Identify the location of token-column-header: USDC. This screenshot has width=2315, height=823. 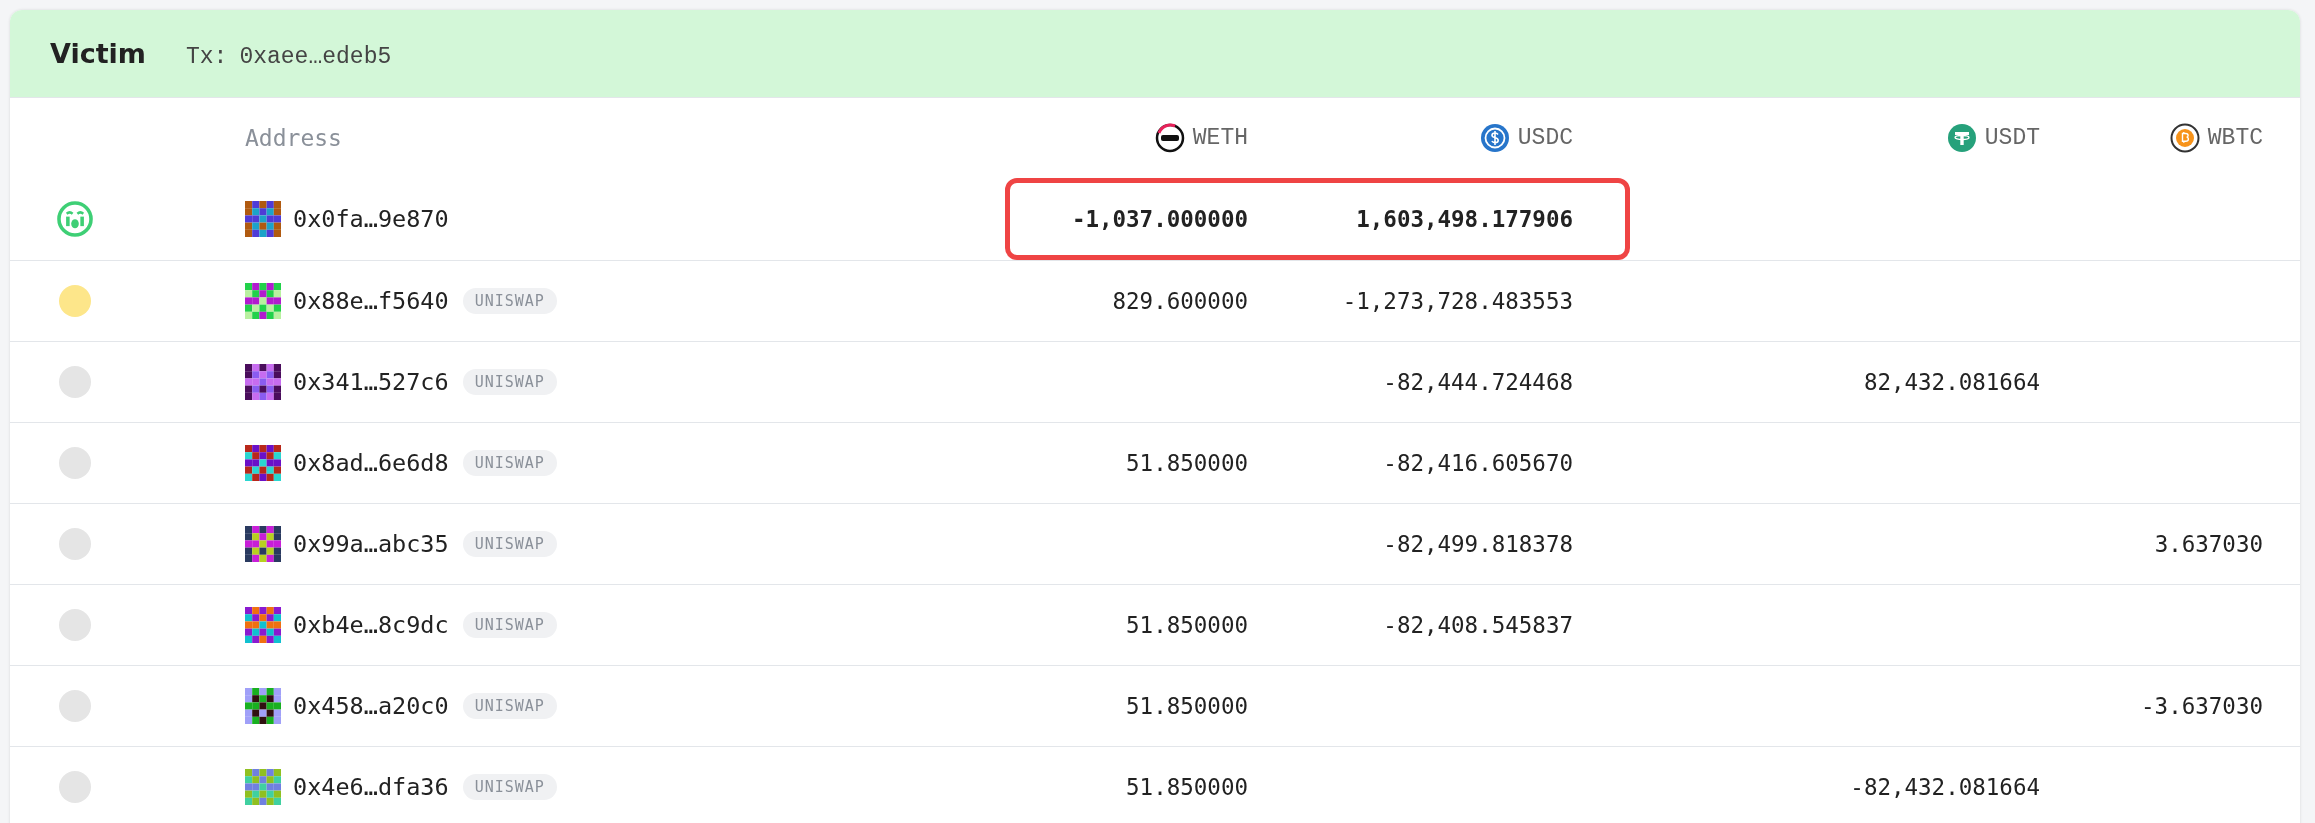
(1545, 138).